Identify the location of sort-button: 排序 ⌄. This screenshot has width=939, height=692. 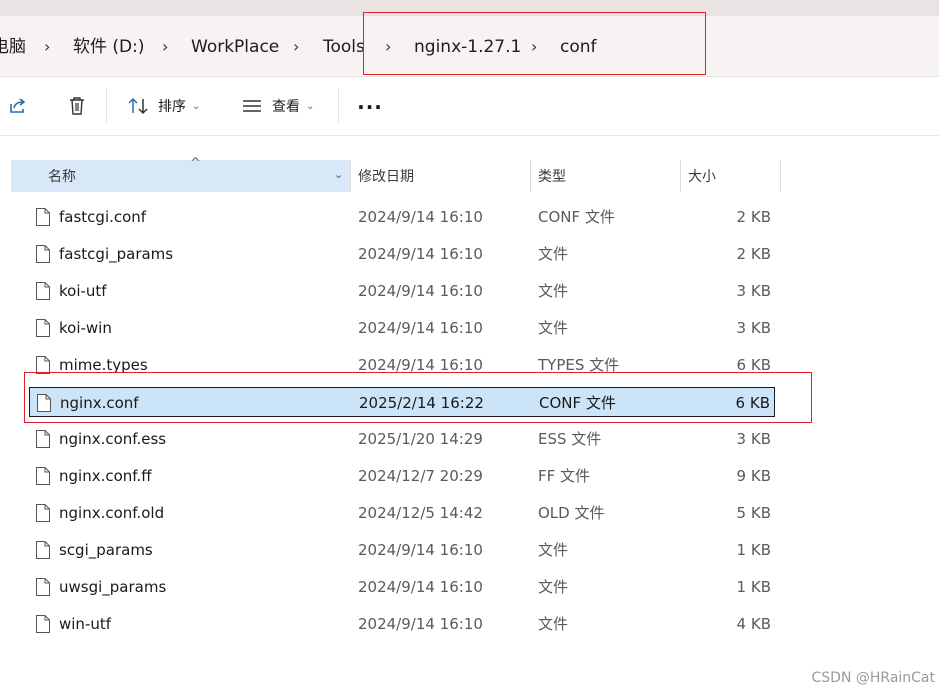
(169, 106).